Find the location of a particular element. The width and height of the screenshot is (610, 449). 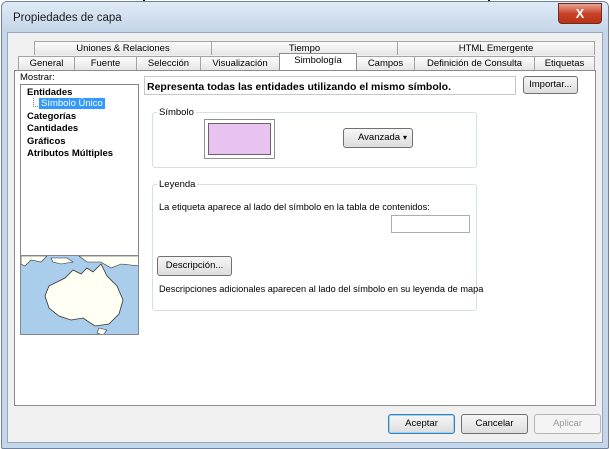

tree-item-graficos: Gráficos is located at coordinates (46, 141).